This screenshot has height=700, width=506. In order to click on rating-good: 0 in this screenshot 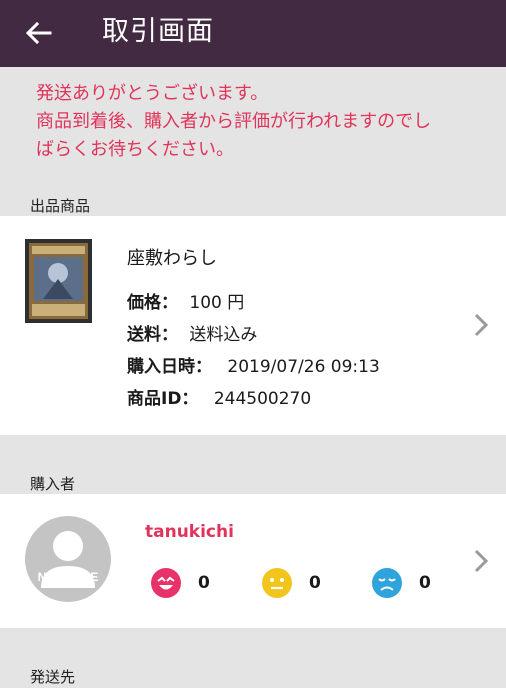, I will do `click(180, 583)`.